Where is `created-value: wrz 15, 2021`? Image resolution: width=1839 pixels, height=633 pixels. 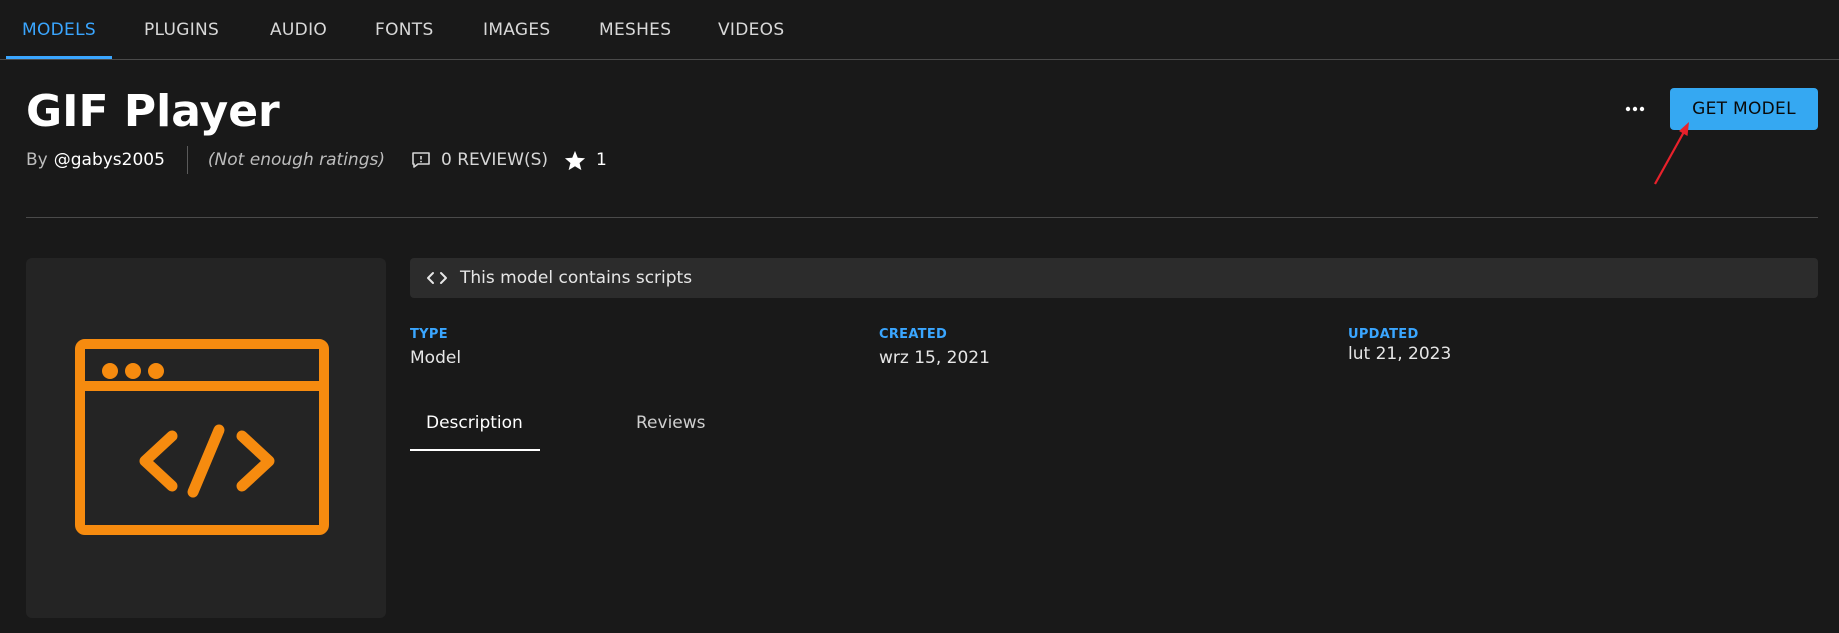 created-value: wrz 15, 2021 is located at coordinates (934, 358).